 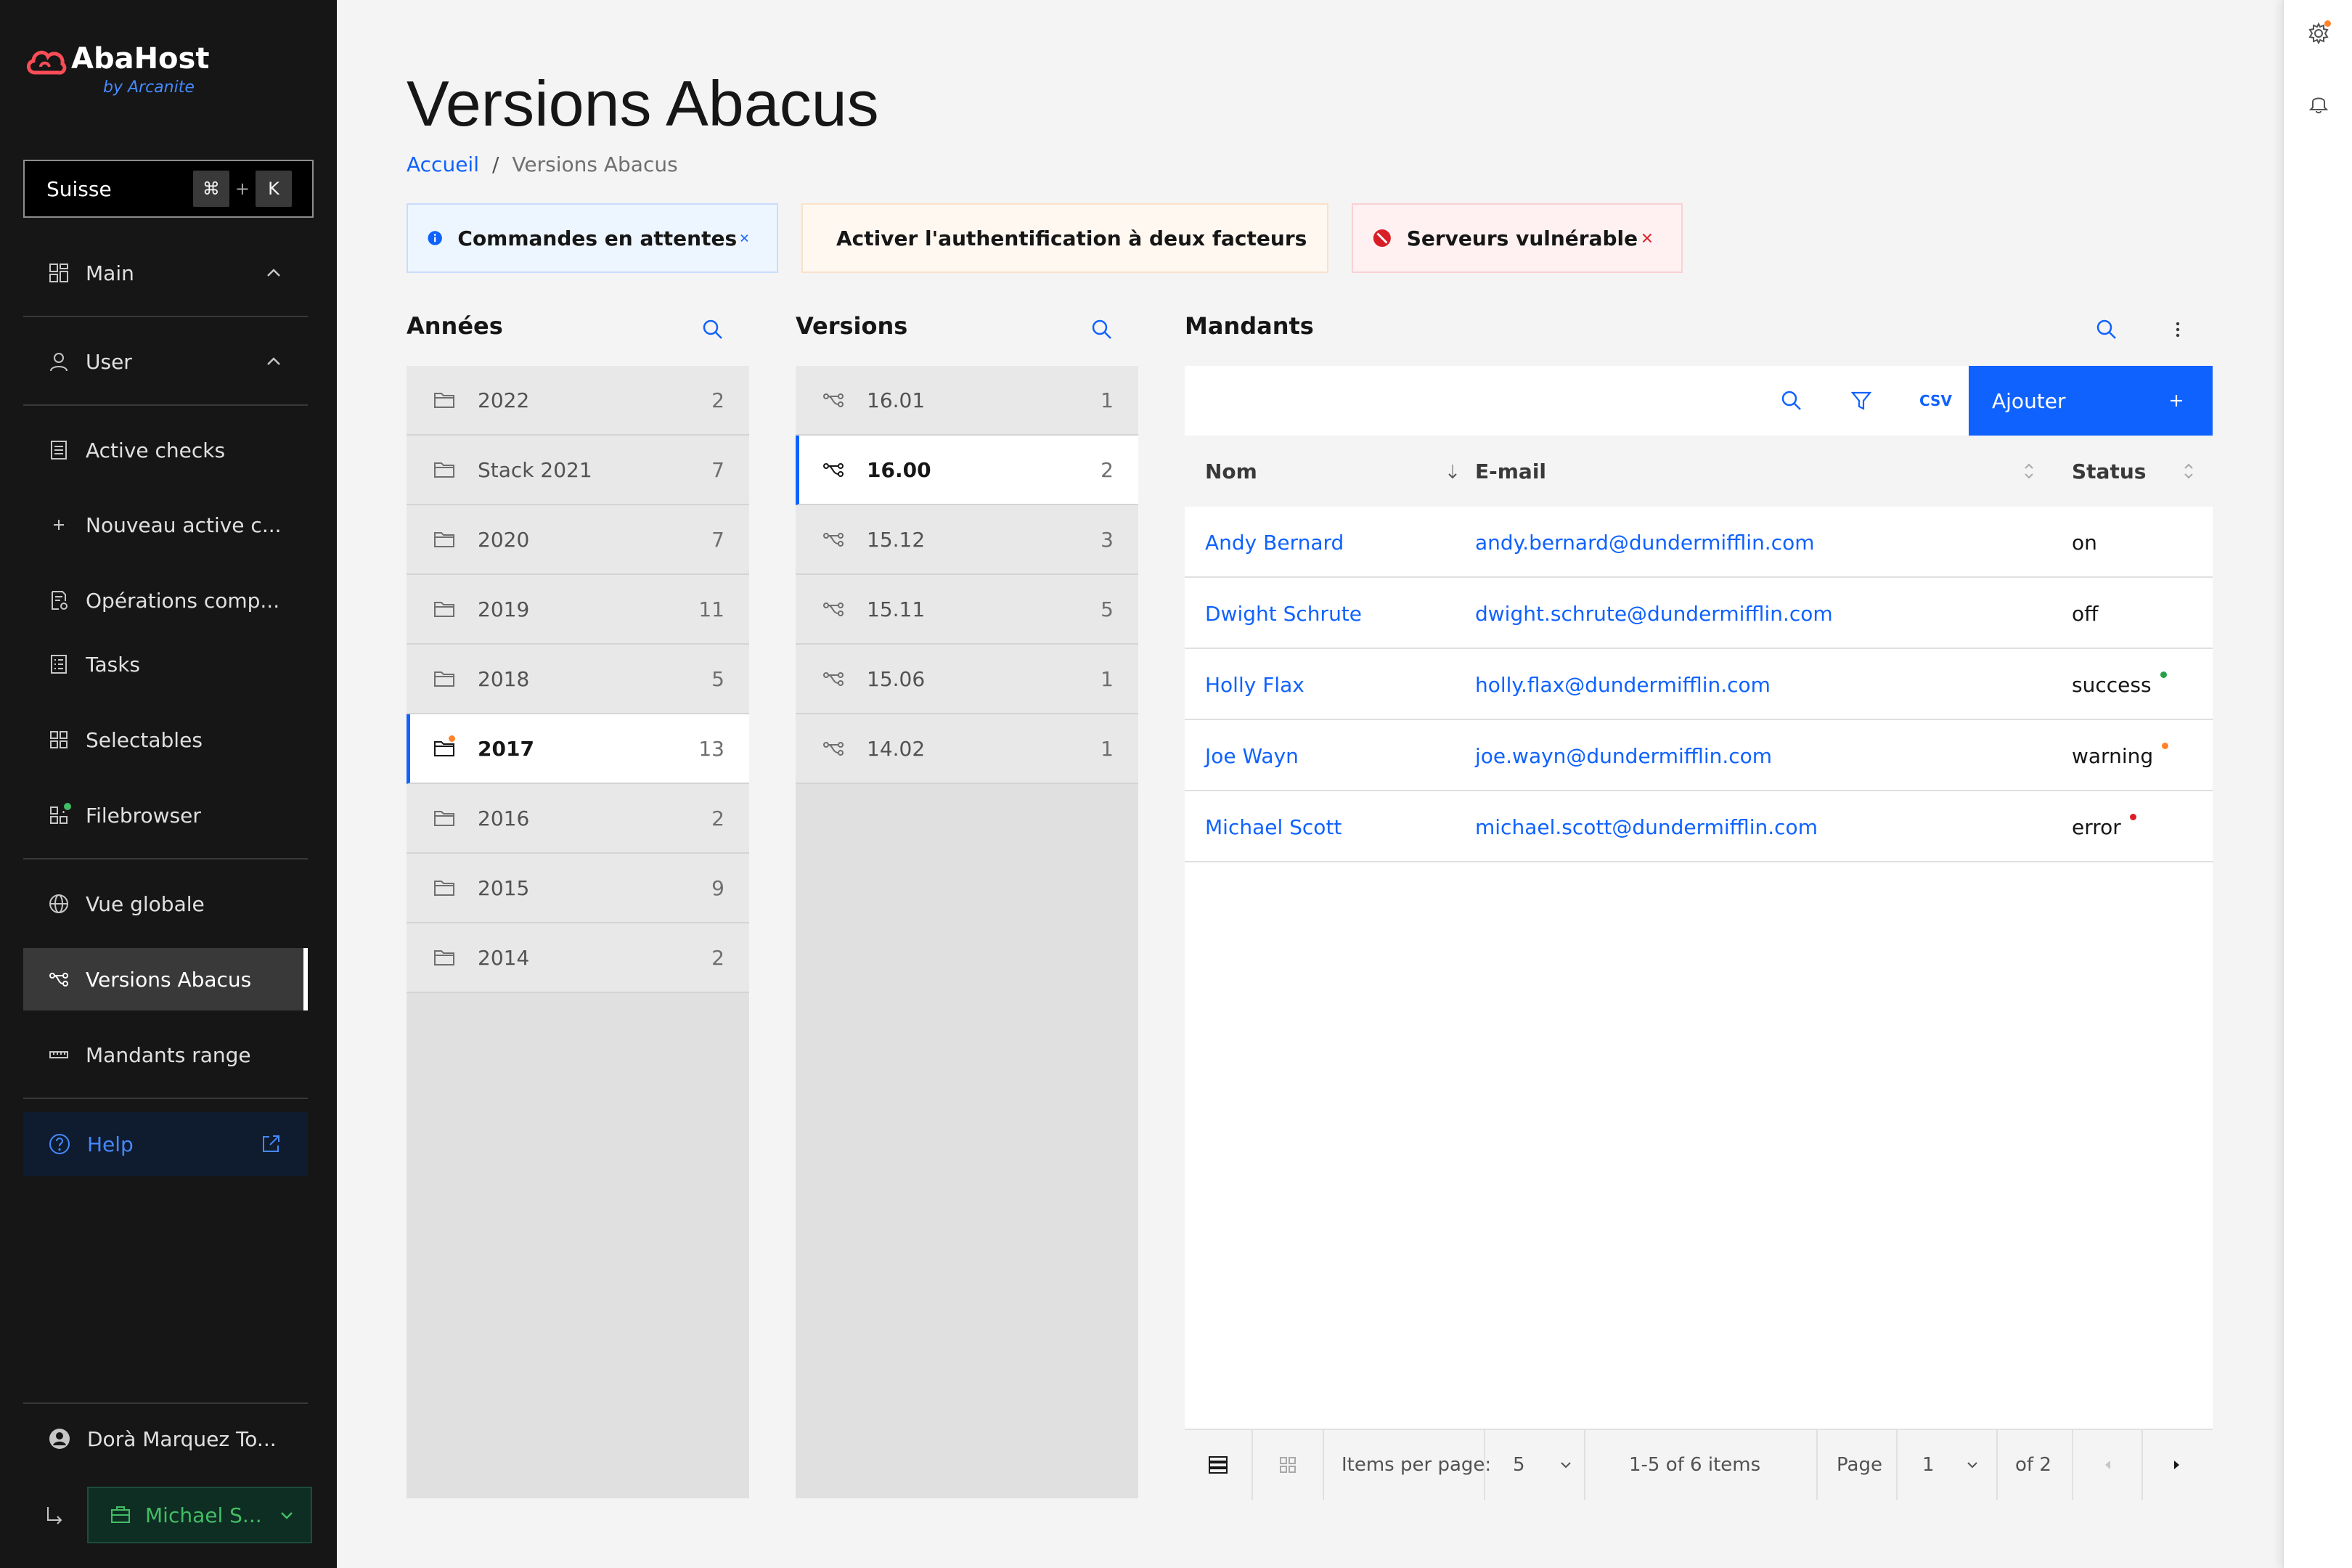 I want to click on year-label: Stack 2021, so click(x=535, y=470).